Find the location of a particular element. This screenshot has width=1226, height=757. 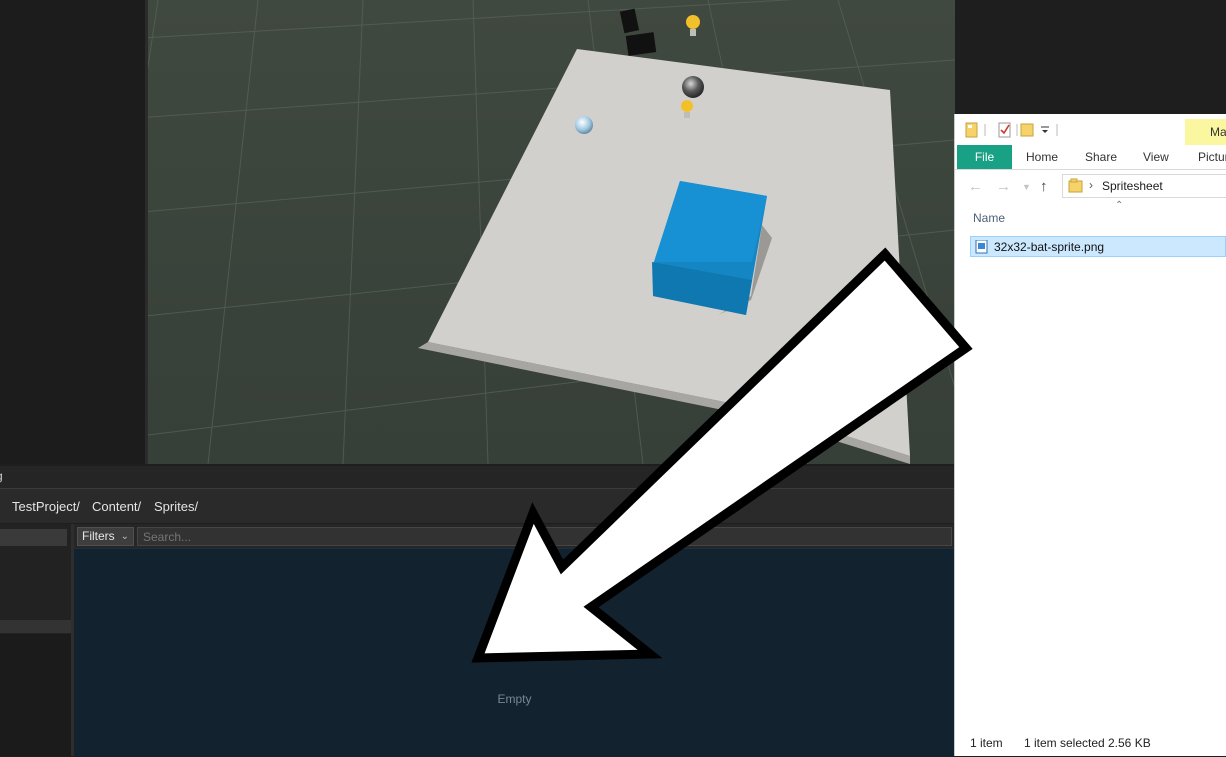

content-toolbar: Filters ⌄ is located at coordinates (514, 536).